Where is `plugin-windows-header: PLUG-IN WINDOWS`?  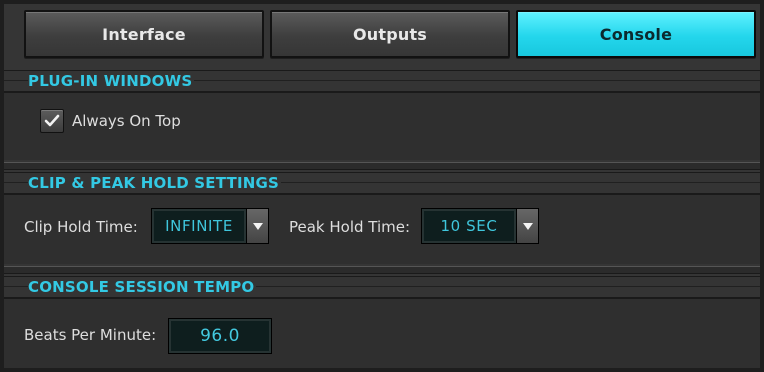 plugin-windows-header: PLUG-IN WINDOWS is located at coordinates (382, 81).